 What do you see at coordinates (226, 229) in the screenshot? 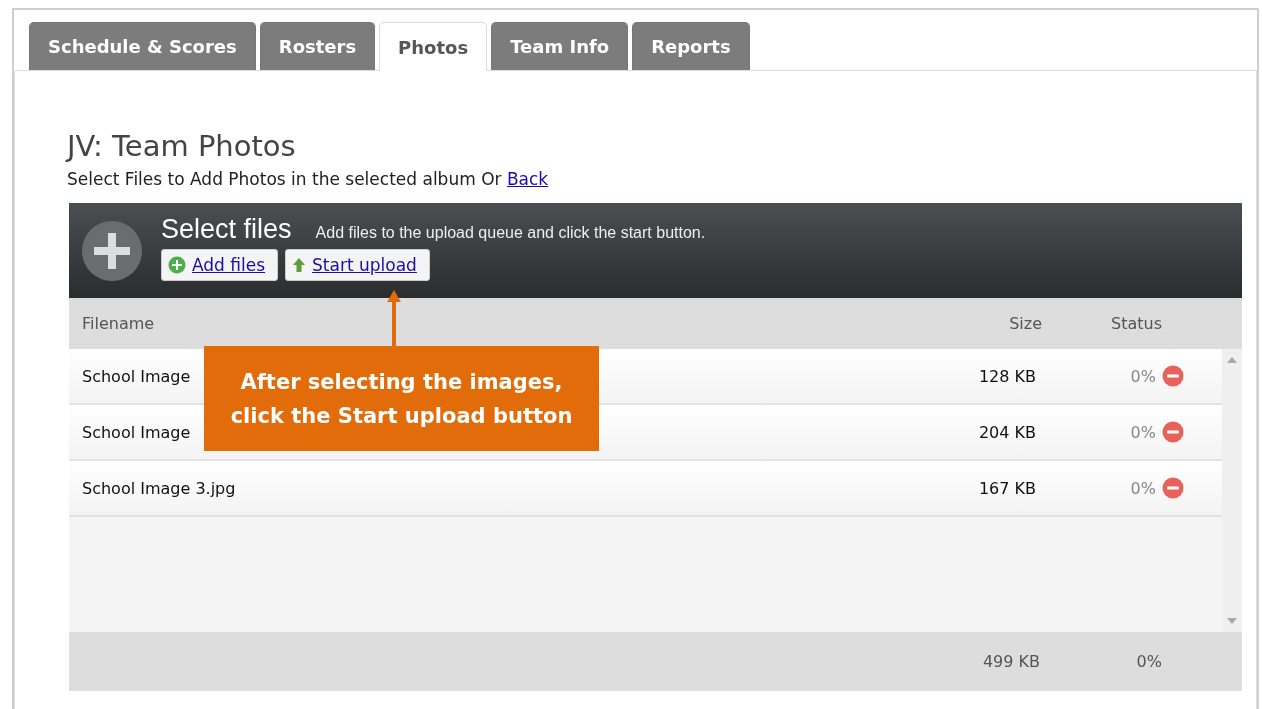
I see `uploader-title: Select files` at bounding box center [226, 229].